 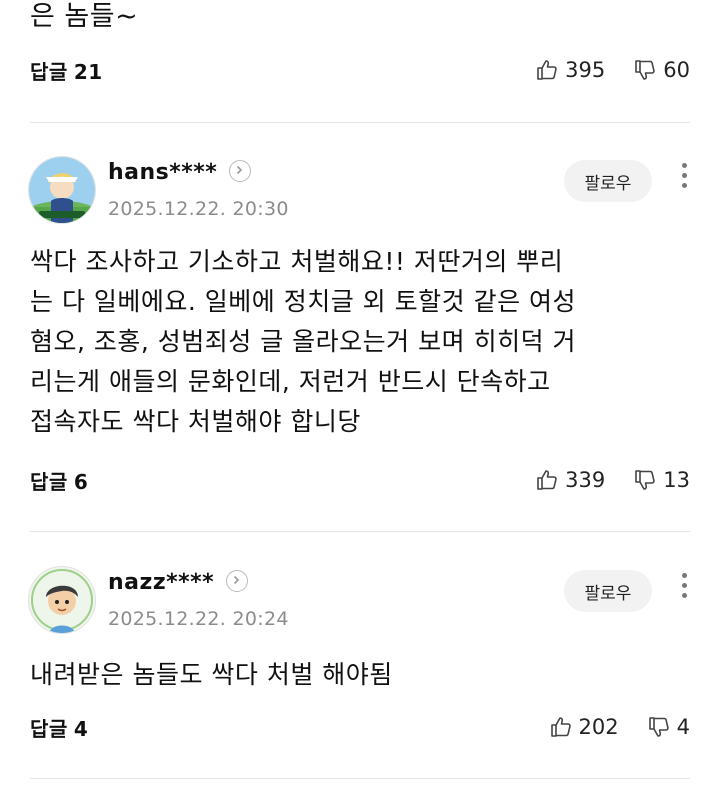 What do you see at coordinates (195, 421) in the screenshot?
I see `comment-line: 접속자도 싹다 처벌해야 합니당` at bounding box center [195, 421].